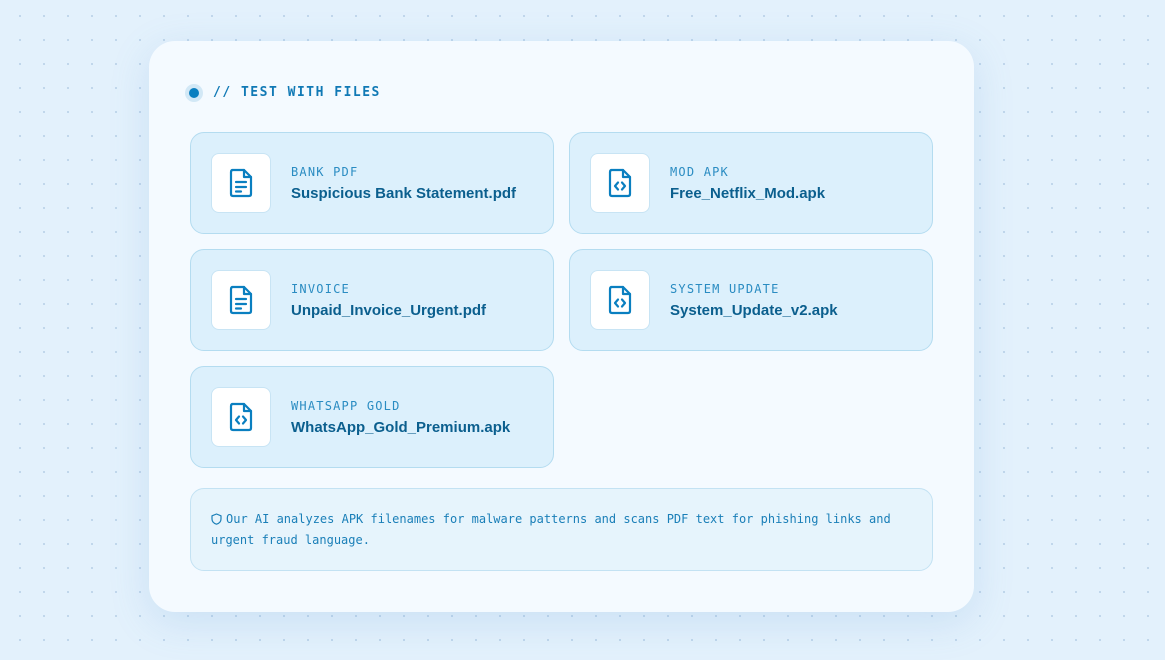  Describe the element at coordinates (751, 300) in the screenshot. I see `file-card-system-update: SYSTEM UPDATE System_Update_v2.apk` at that location.